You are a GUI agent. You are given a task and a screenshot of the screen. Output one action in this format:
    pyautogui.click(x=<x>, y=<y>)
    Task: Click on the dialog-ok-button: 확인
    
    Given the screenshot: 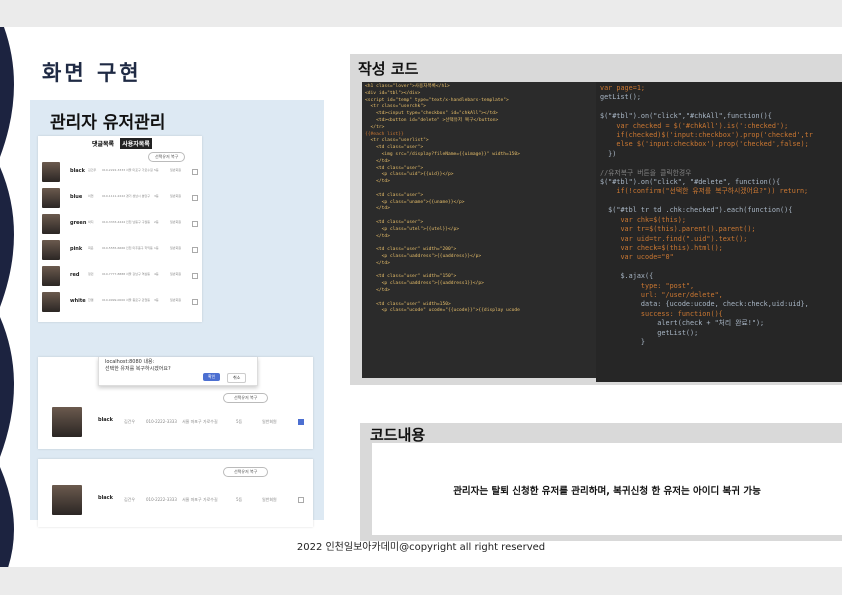 What is the action you would take?
    pyautogui.click(x=212, y=377)
    